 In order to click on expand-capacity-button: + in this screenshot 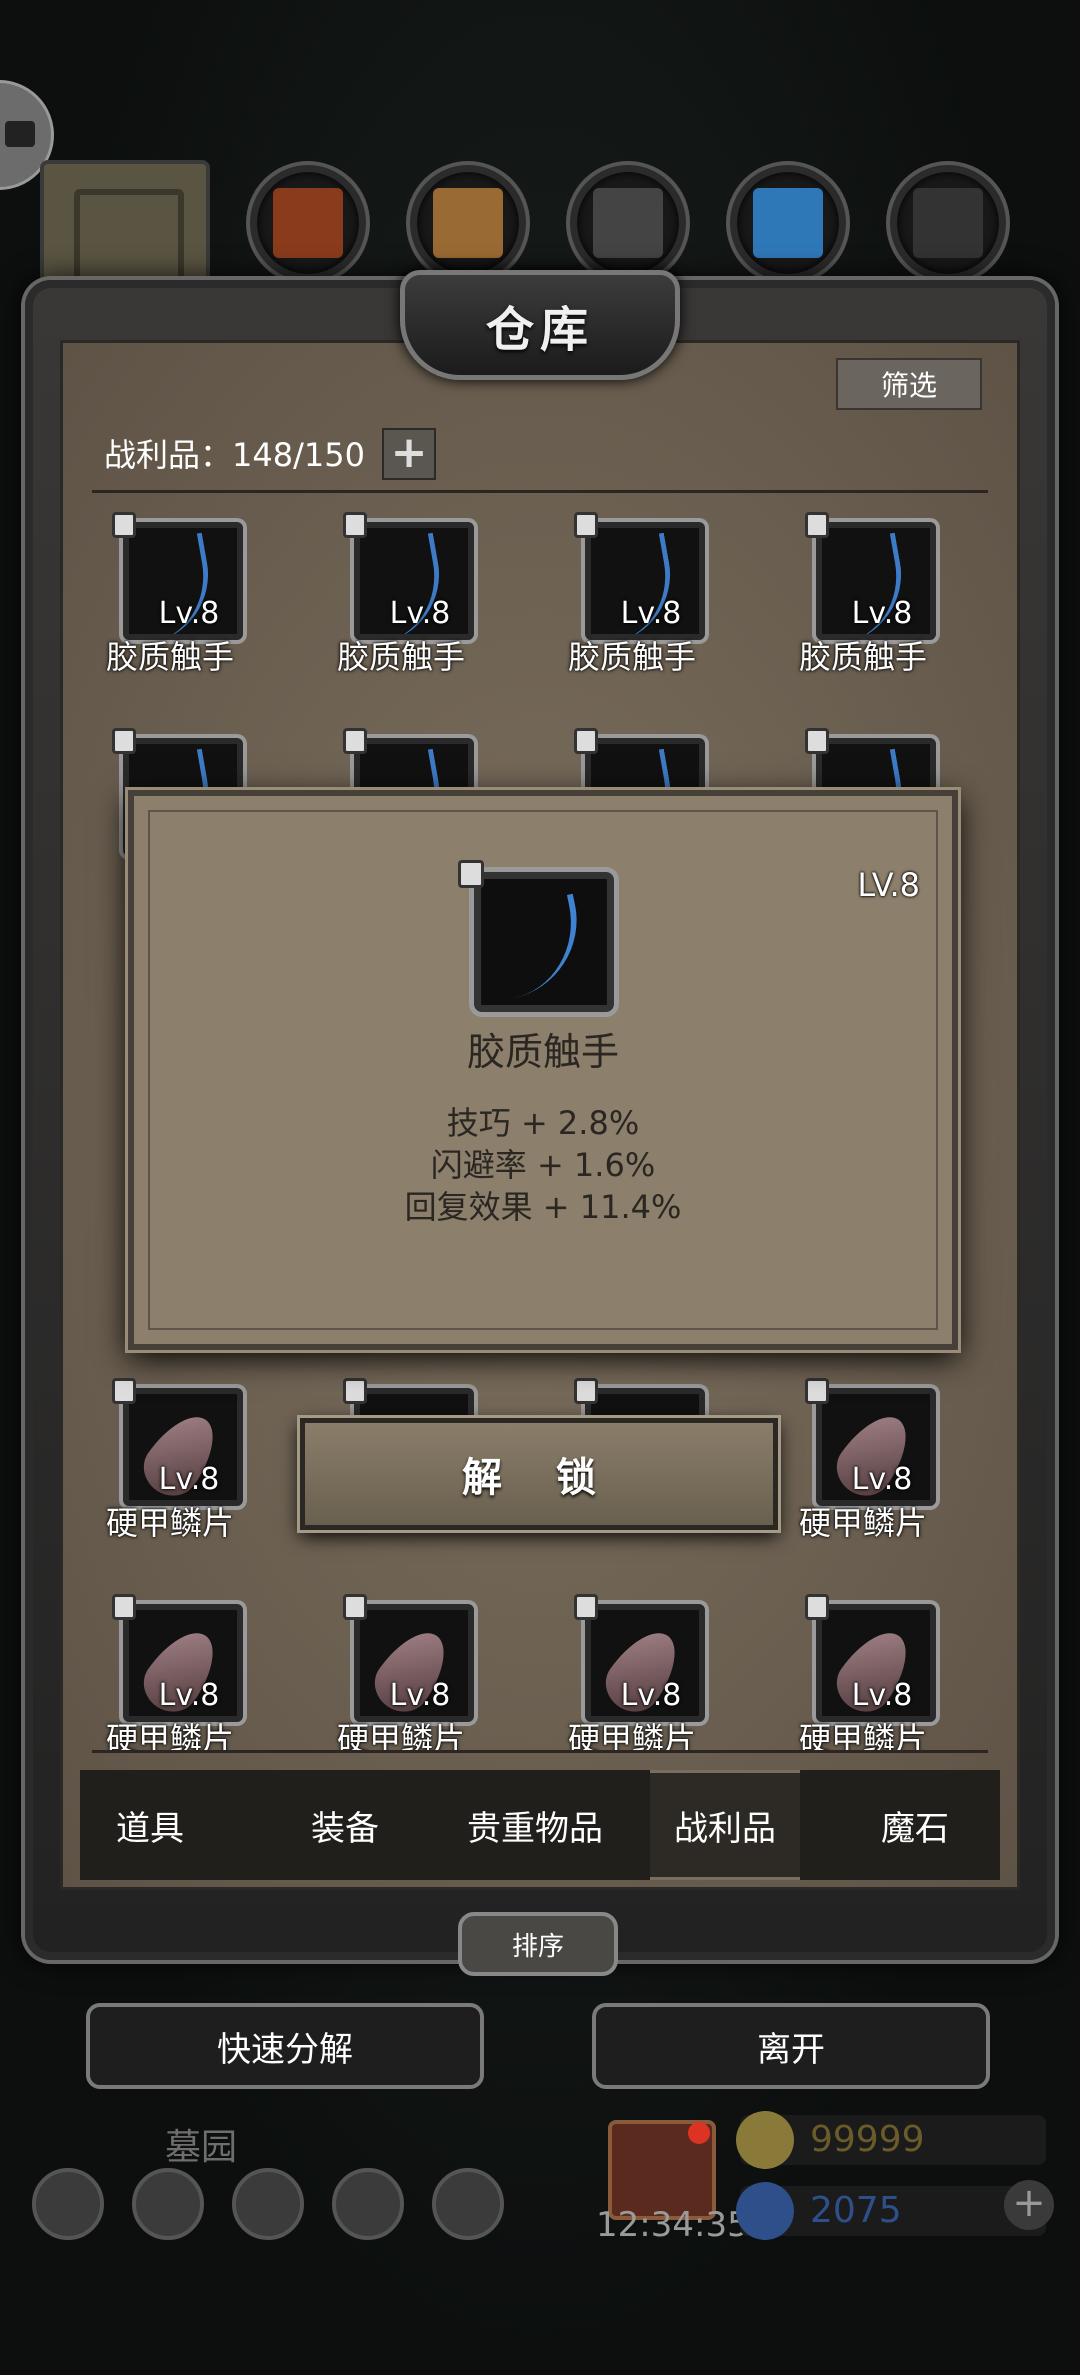, I will do `click(409, 454)`.